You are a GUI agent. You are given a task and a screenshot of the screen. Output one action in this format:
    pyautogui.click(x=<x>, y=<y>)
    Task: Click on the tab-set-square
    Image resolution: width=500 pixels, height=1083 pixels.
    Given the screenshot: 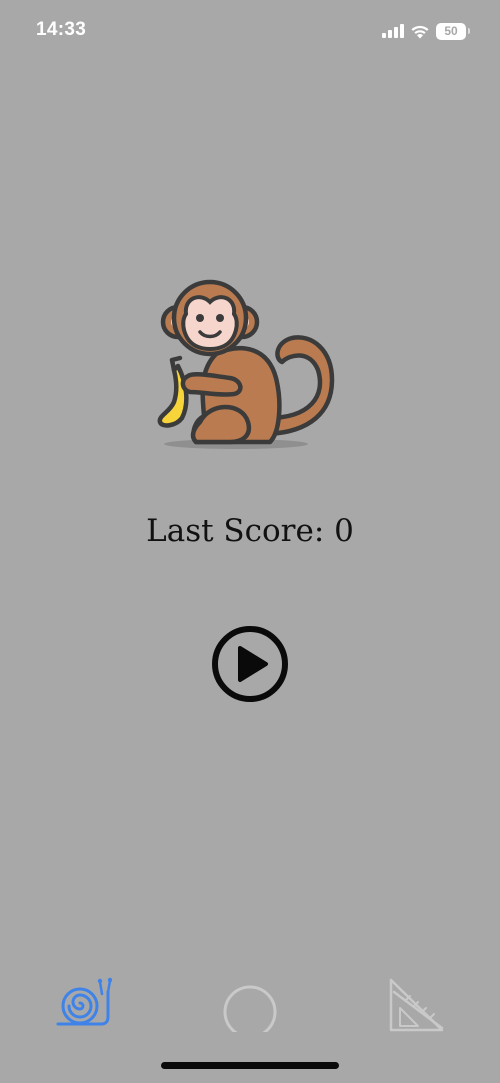 What is the action you would take?
    pyautogui.click(x=416, y=1002)
    